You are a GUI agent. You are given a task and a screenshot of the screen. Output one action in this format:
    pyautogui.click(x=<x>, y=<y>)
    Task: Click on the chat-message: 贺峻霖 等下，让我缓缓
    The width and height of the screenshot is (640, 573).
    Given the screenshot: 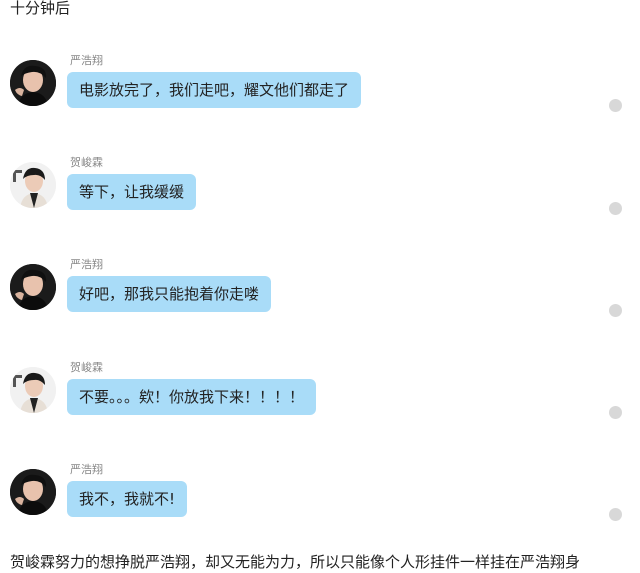 What is the action you would take?
    pyautogui.click(x=320, y=189)
    